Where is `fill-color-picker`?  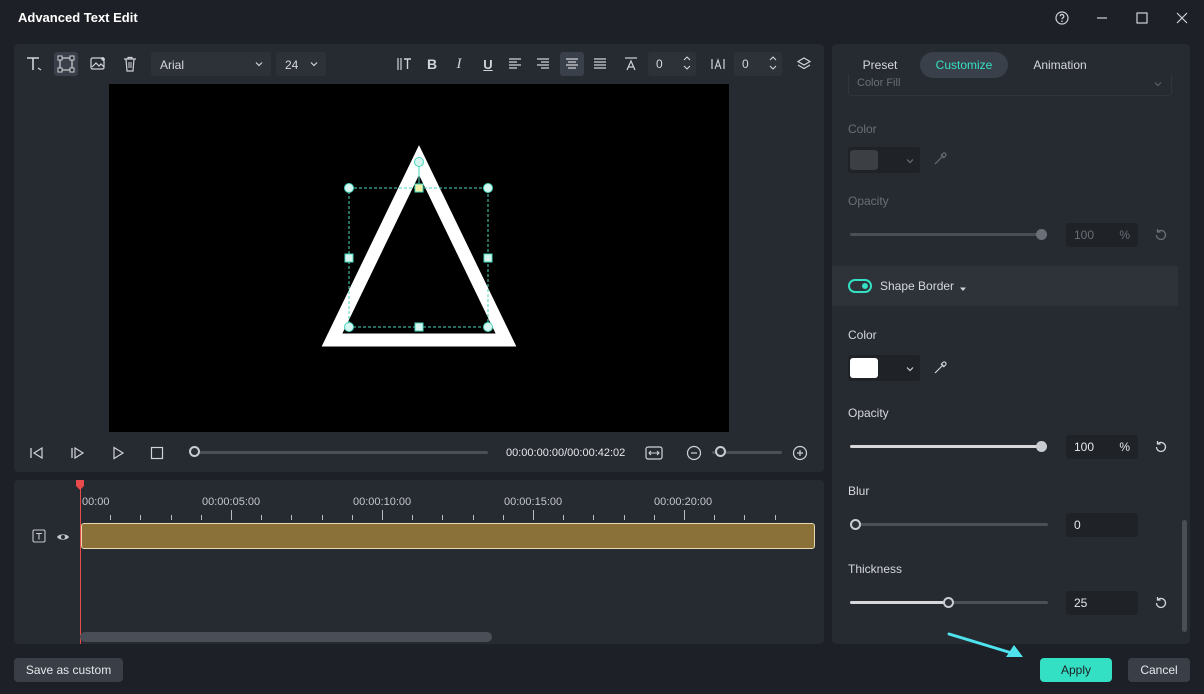
fill-color-picker is located at coordinates (884, 160).